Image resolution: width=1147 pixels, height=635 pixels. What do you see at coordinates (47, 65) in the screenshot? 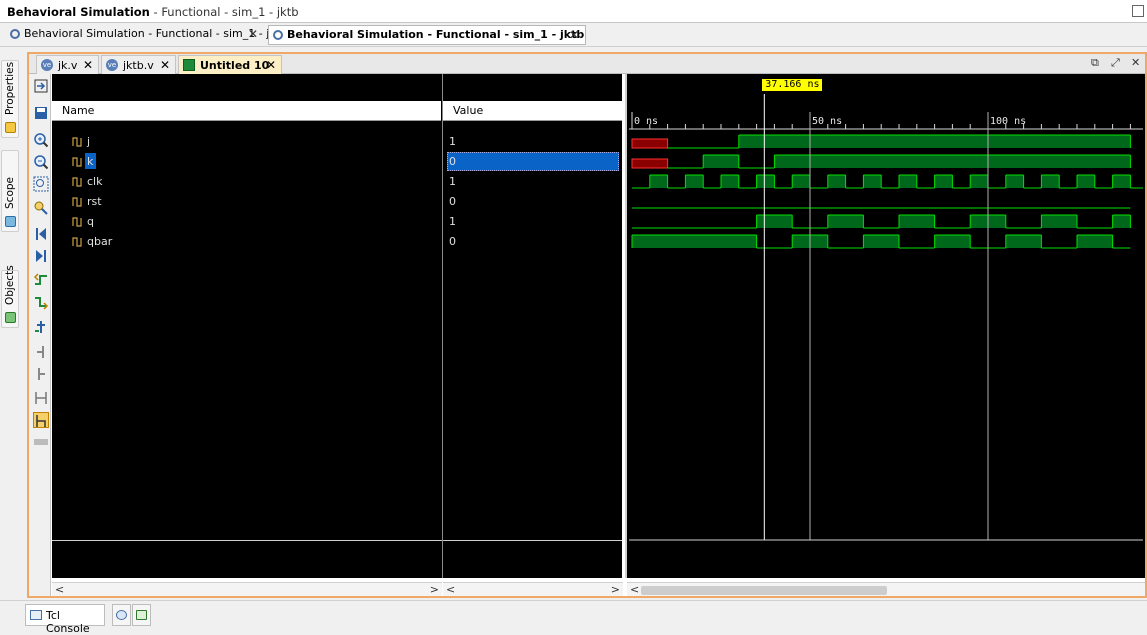
I see `verilog-file-icon: ve` at bounding box center [47, 65].